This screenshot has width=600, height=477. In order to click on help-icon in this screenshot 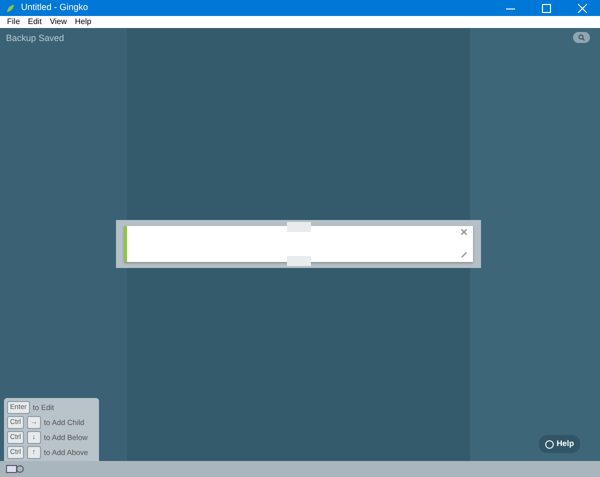, I will do `click(549, 444)`.